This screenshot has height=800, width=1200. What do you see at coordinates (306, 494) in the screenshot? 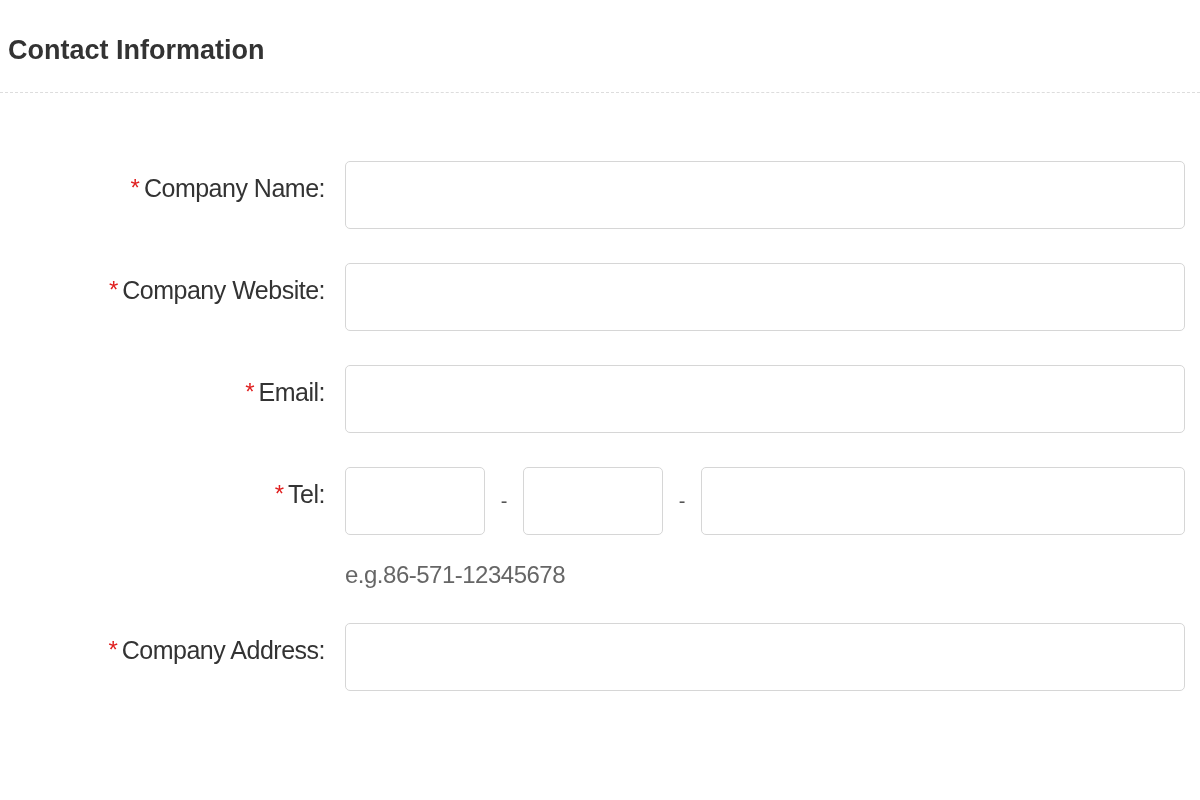
I see `field-label: Tel:` at bounding box center [306, 494].